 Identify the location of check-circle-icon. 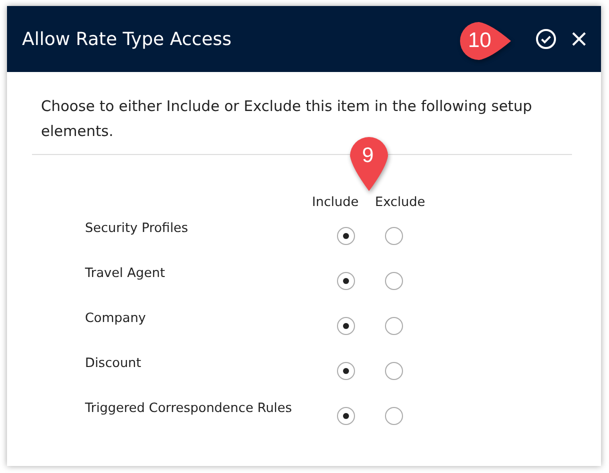
(546, 39).